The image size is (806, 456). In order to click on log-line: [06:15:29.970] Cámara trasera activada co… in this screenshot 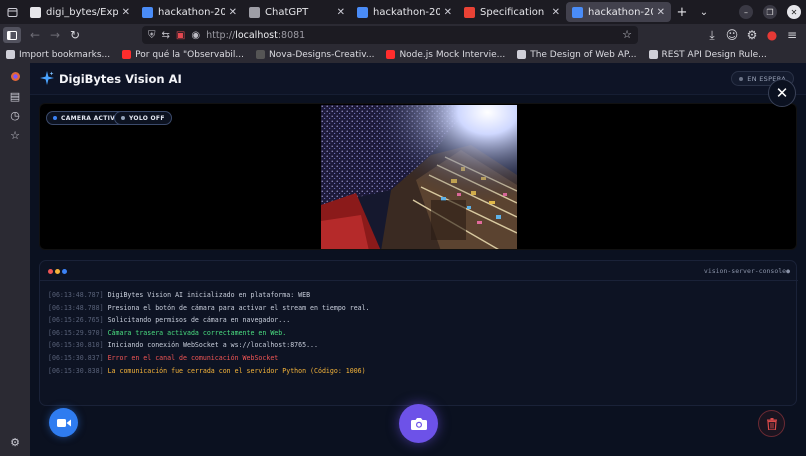, I will do `click(209, 333)`.